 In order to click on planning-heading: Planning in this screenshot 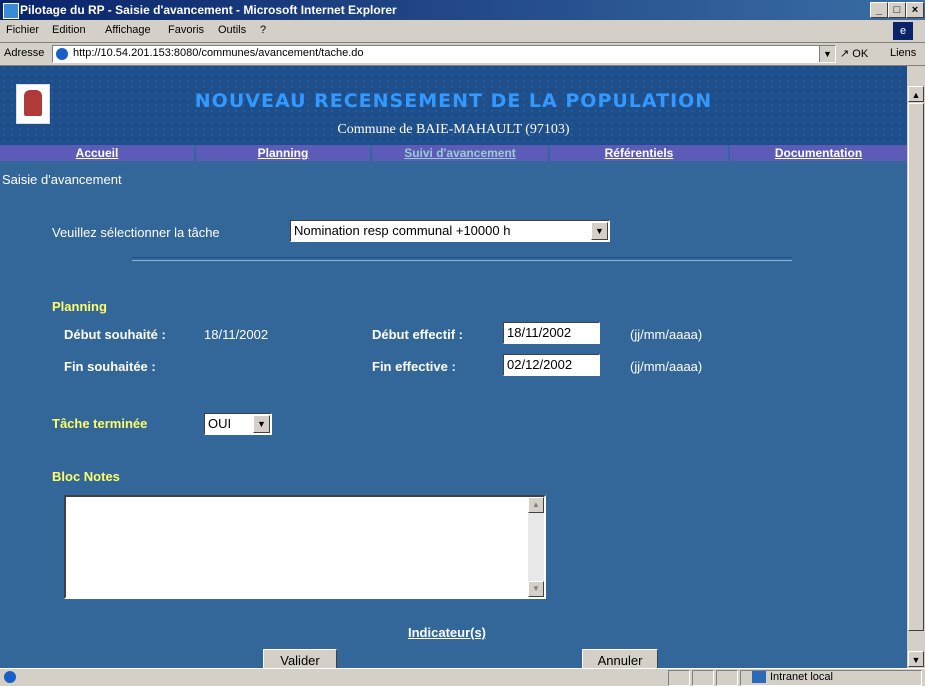, I will do `click(79, 306)`.